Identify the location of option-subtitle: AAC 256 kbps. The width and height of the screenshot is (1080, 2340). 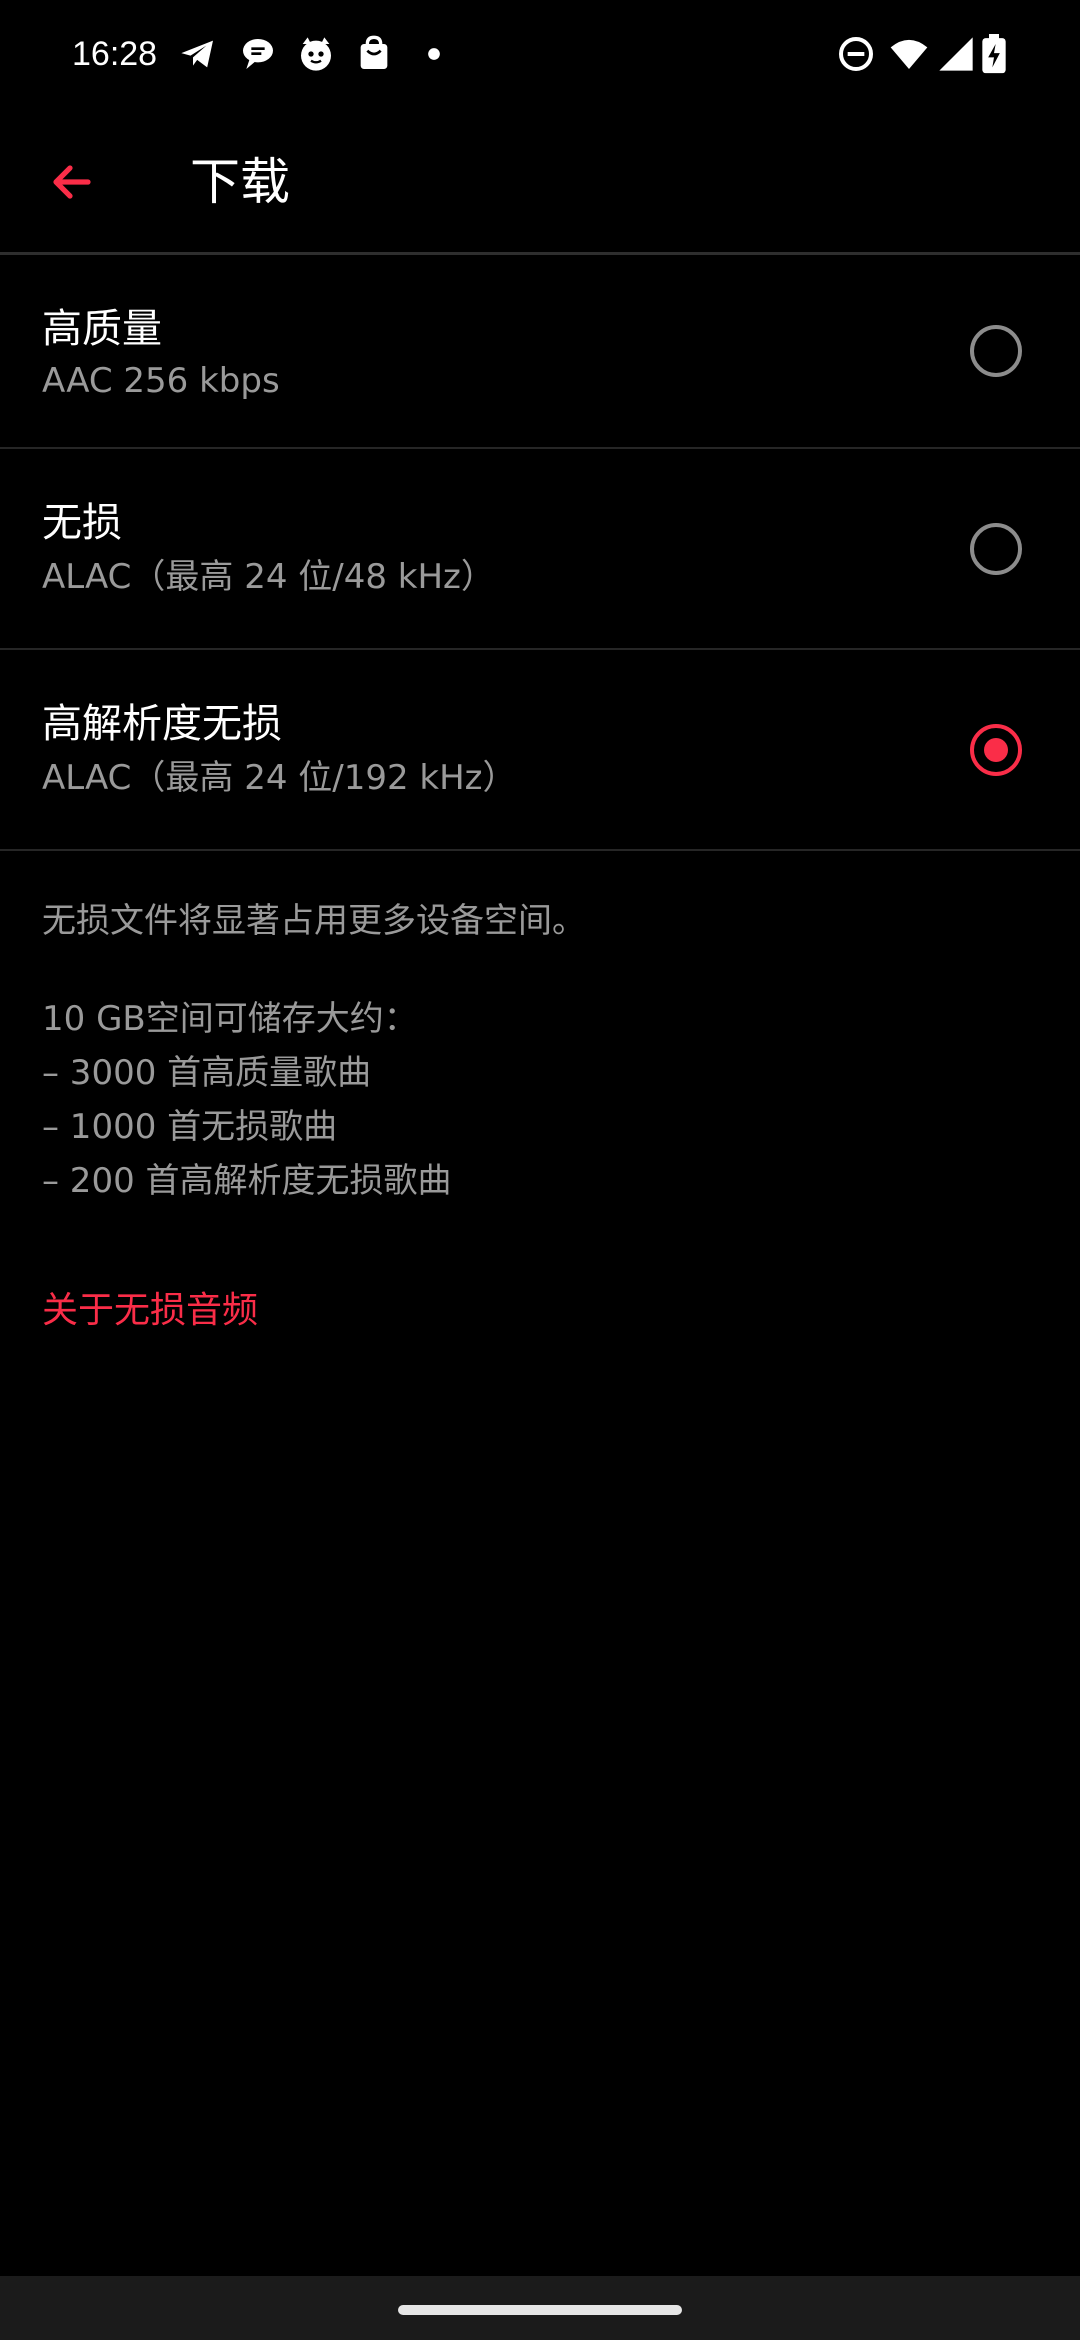
(161, 381).